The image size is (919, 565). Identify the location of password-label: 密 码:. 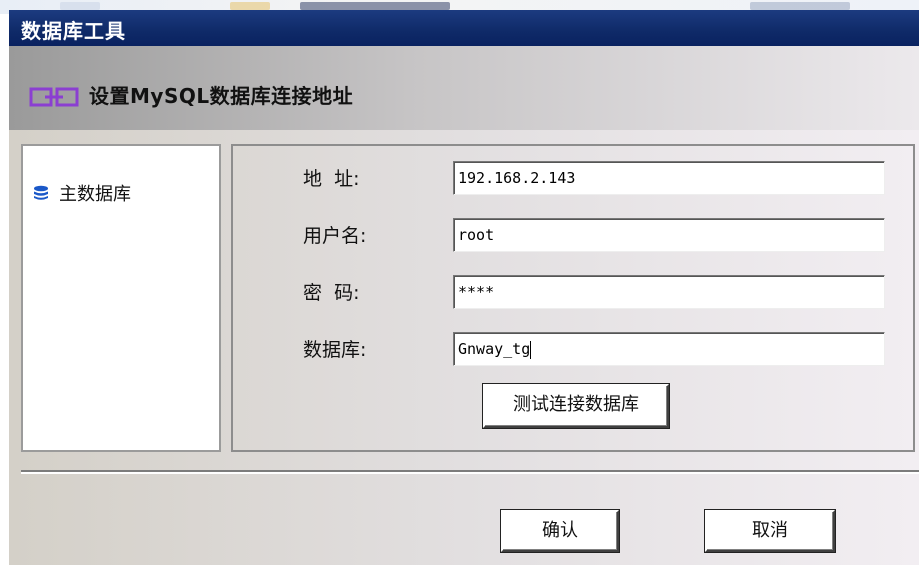
(331, 293).